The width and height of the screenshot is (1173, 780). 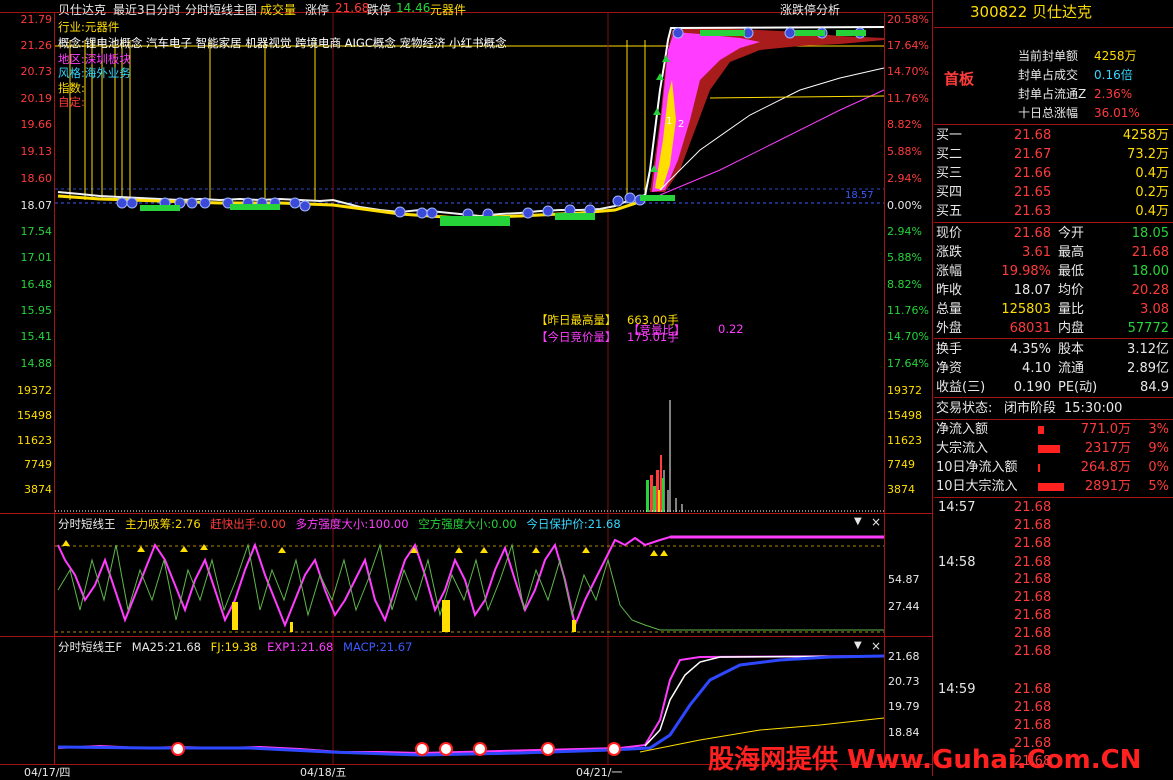 I want to click on flow-percent: 3%, so click(x=1158, y=429).